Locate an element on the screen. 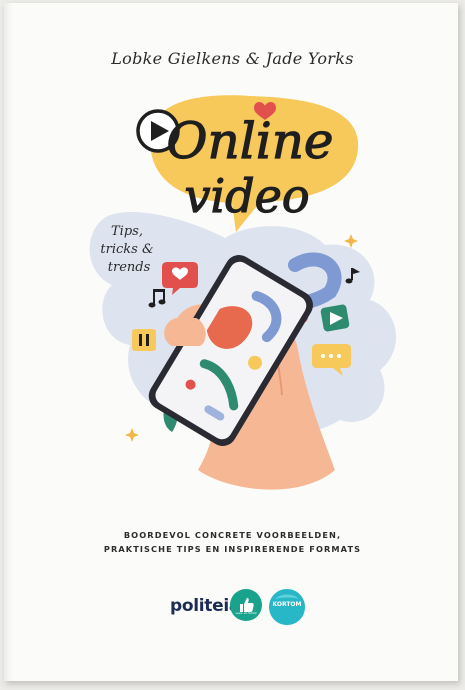  thumb is located at coordinates (185, 332).